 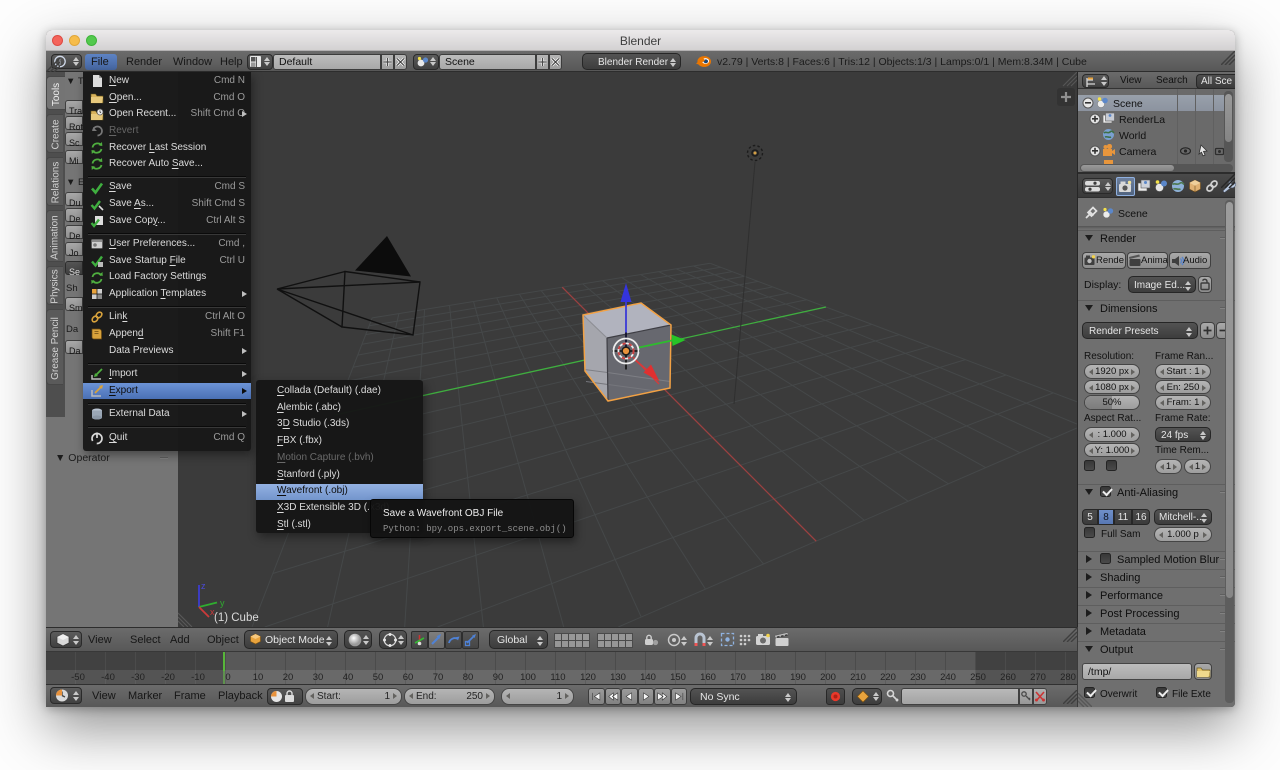 I want to click on svg-text: (1) Cube, so click(x=236, y=618).